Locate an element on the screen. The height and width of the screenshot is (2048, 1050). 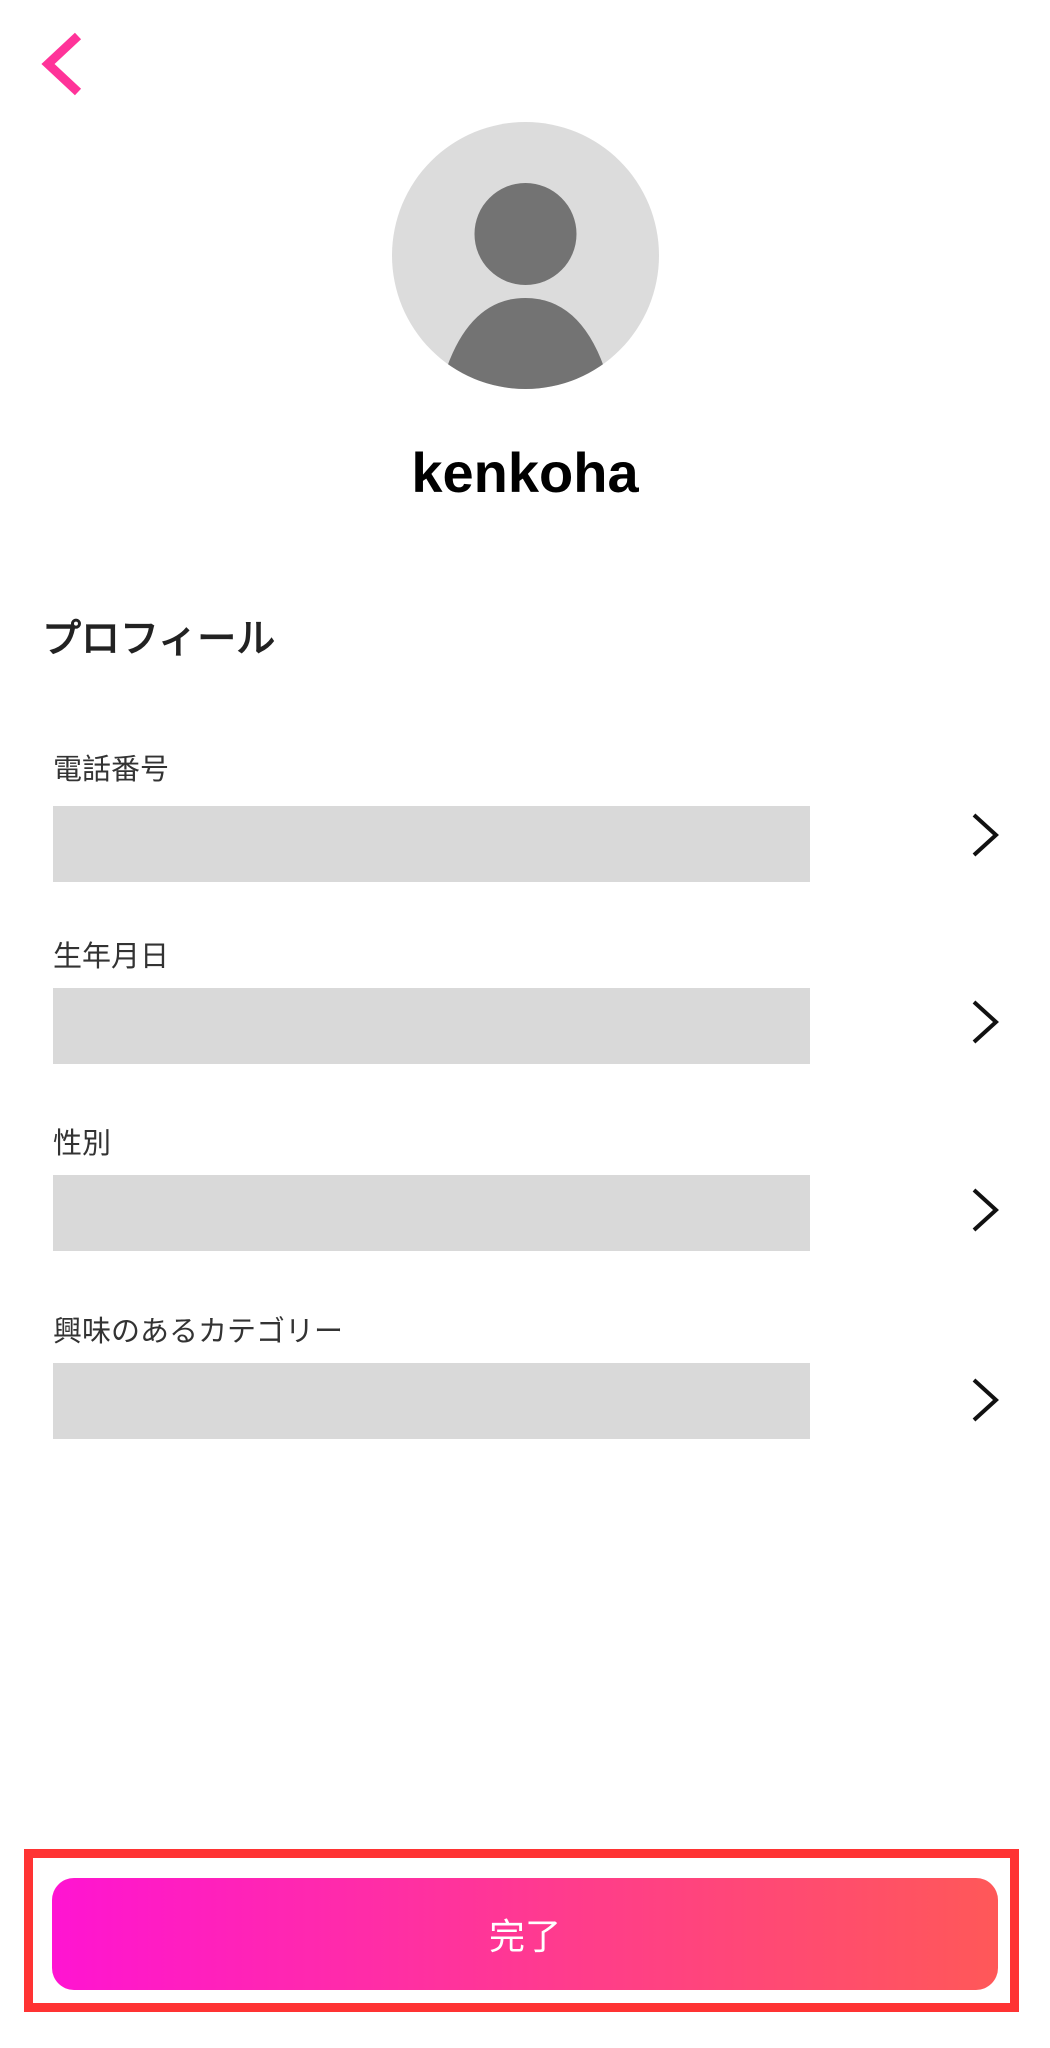
interest-label: 興味のあるカテゴリー is located at coordinates (198, 1331).